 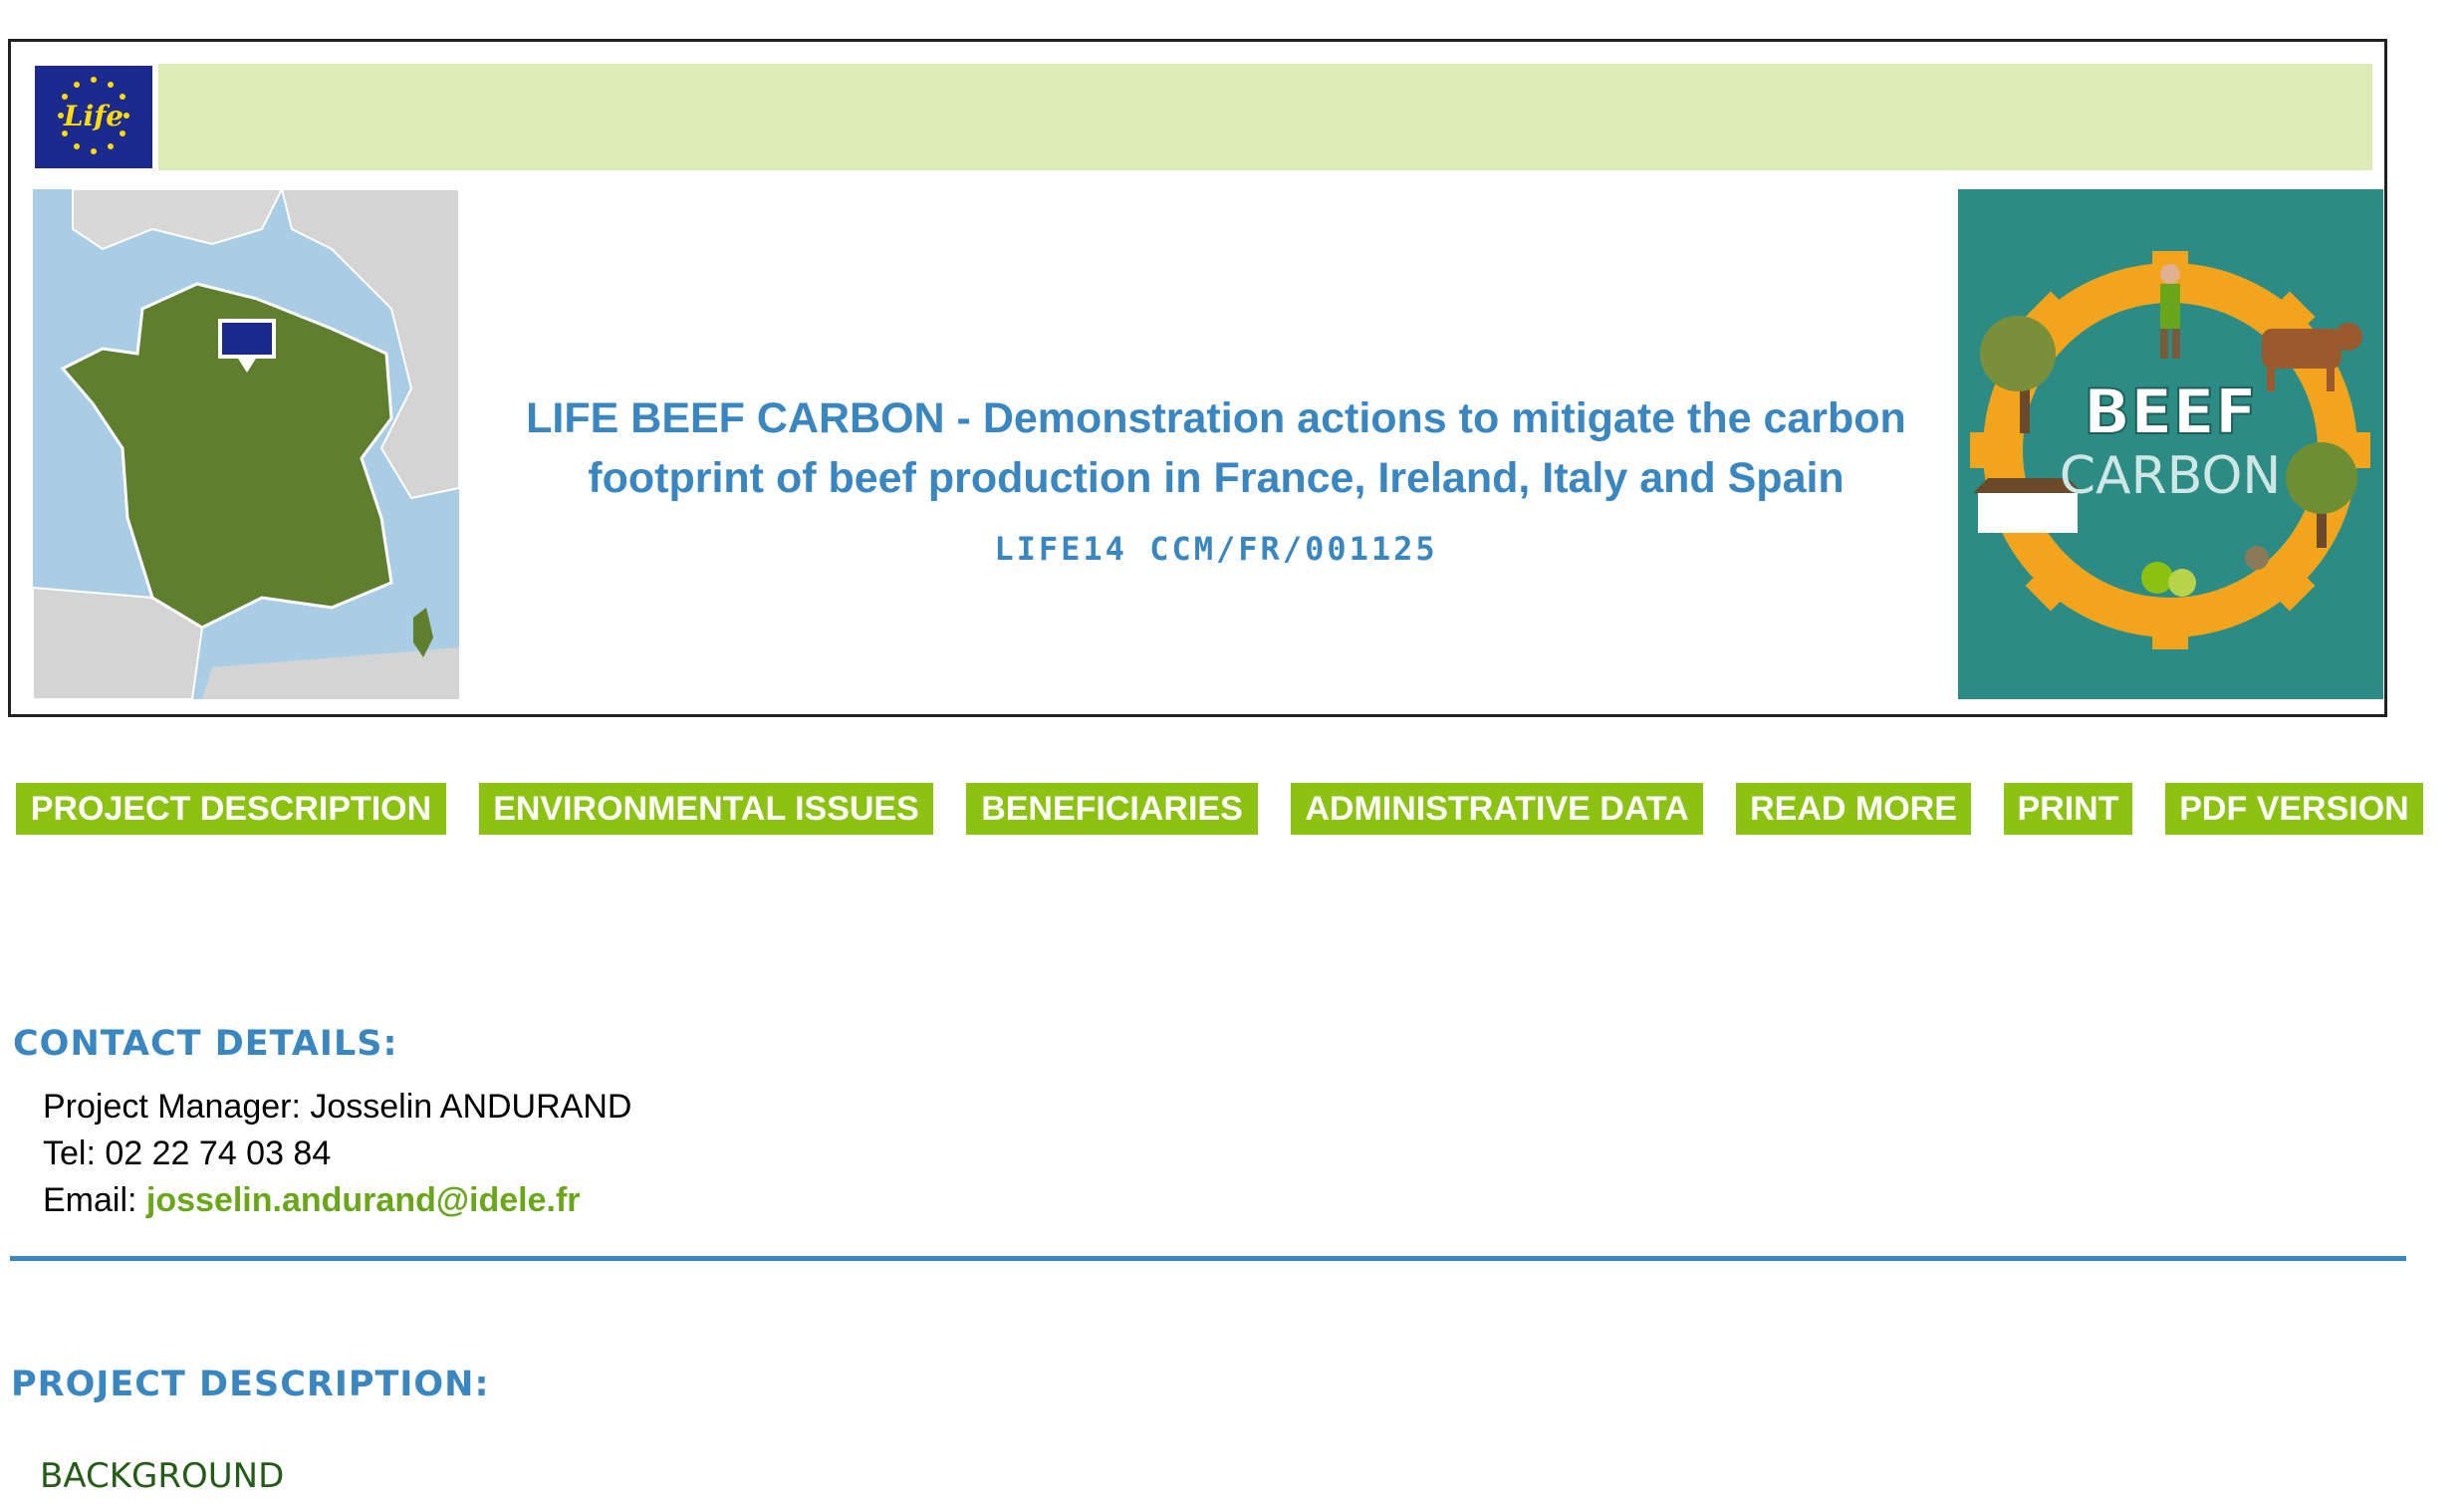 What do you see at coordinates (1216, 549) in the screenshot?
I see `project-code: LIFE14 CCM/FR/001125` at bounding box center [1216, 549].